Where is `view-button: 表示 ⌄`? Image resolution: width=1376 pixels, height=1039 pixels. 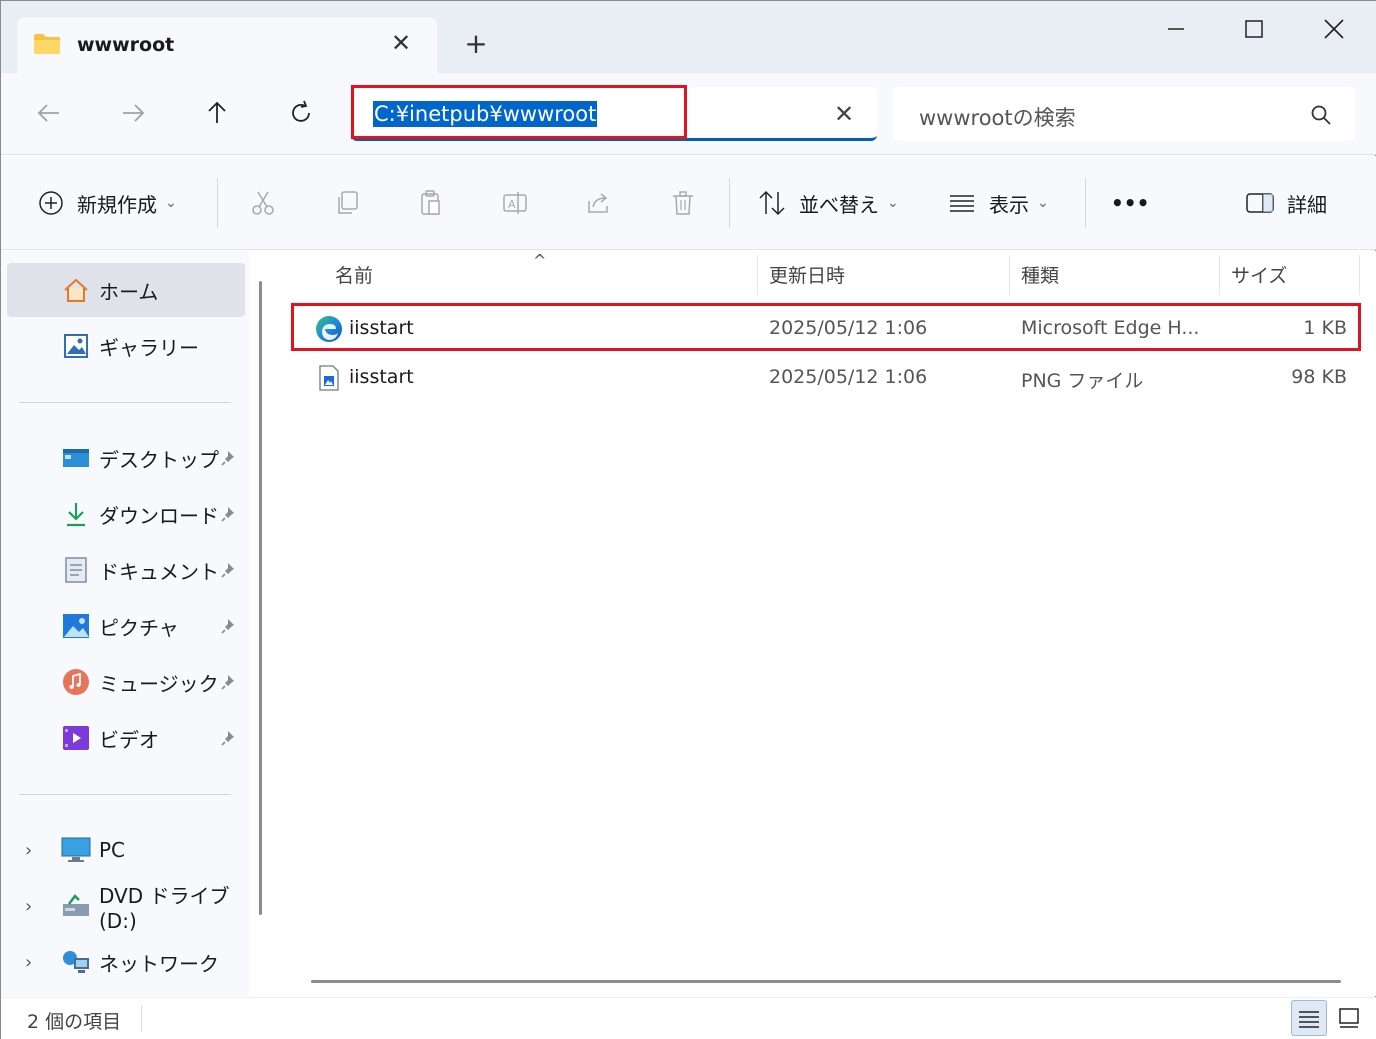 view-button: 表示 ⌄ is located at coordinates (998, 203).